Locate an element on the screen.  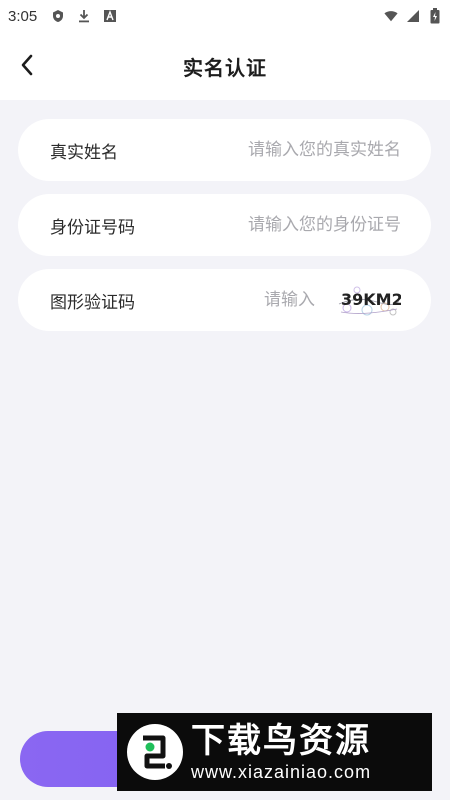
status-system-icons is located at coordinates (413, 16).